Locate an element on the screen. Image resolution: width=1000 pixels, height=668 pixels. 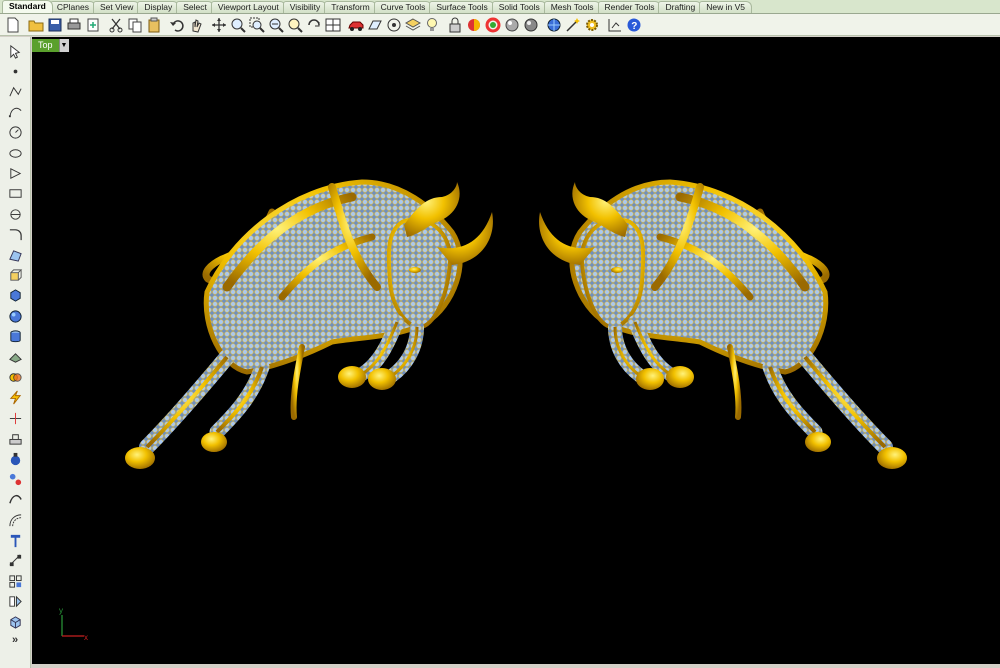
dimension-icon is located at coordinates (15, 561).